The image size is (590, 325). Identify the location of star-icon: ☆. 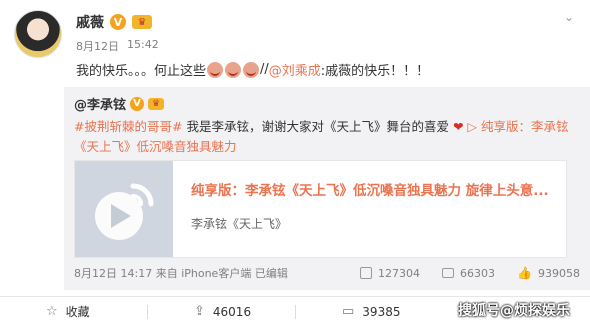
(52, 311).